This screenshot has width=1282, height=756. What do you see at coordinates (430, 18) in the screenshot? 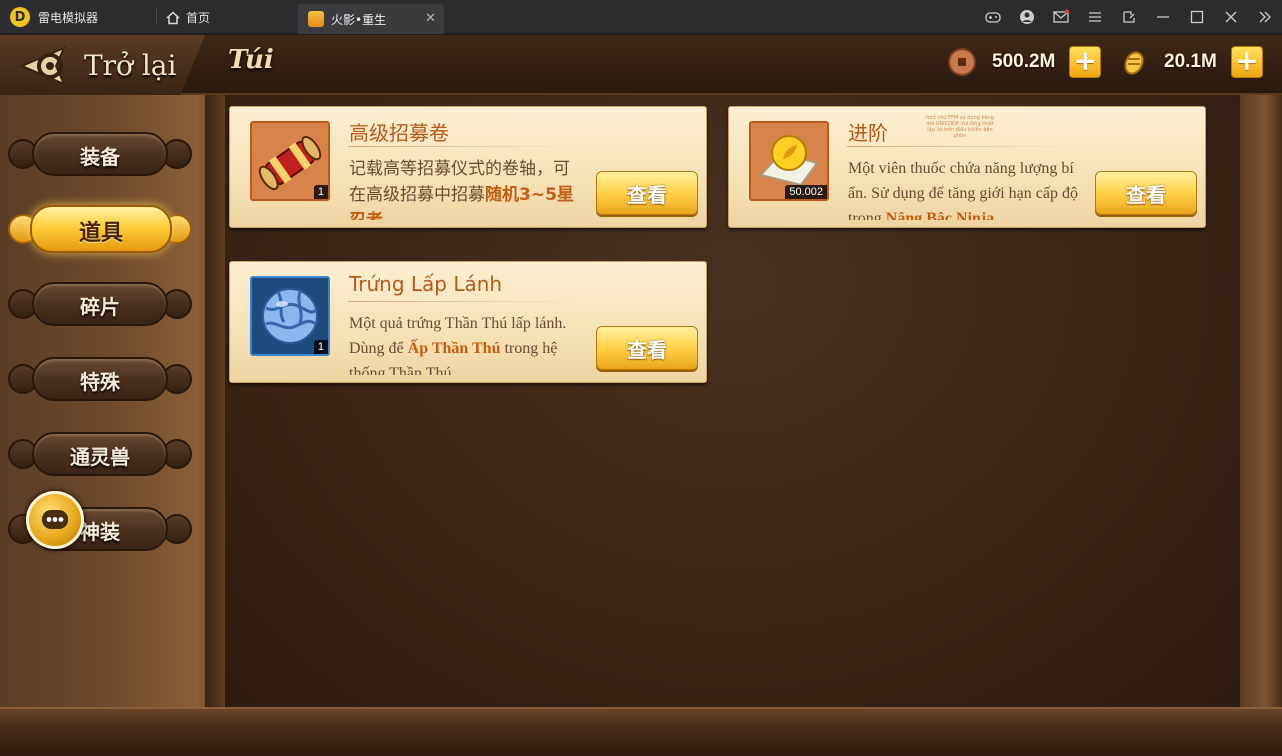
I see `close-tab-icon: ✕` at bounding box center [430, 18].